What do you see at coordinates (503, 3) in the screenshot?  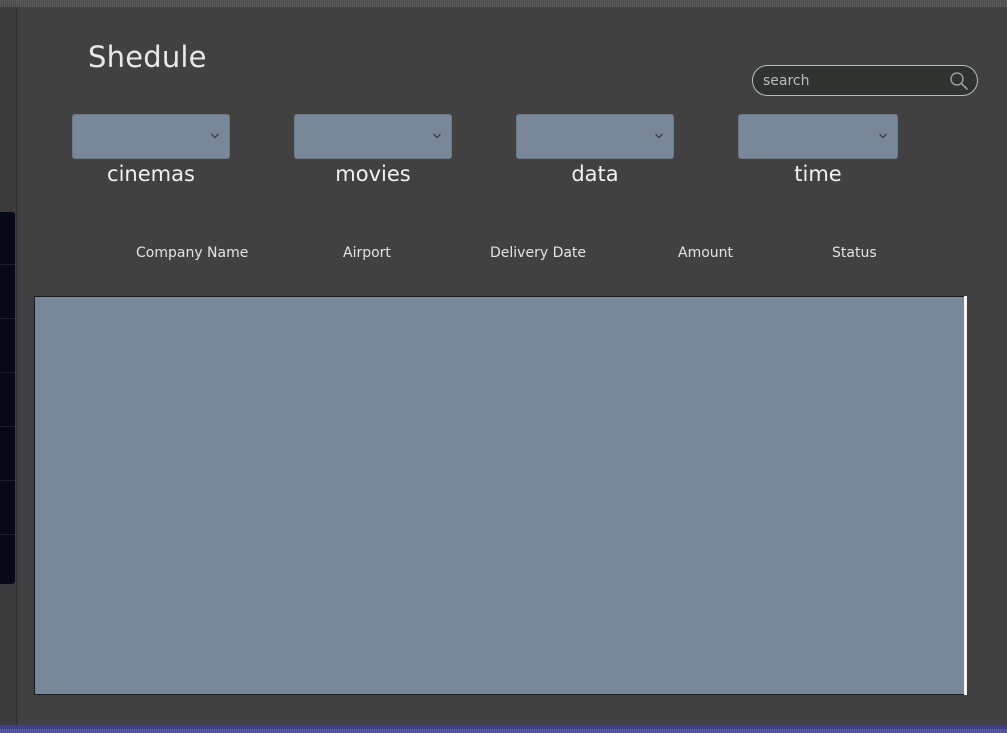 I see `window-top-border` at bounding box center [503, 3].